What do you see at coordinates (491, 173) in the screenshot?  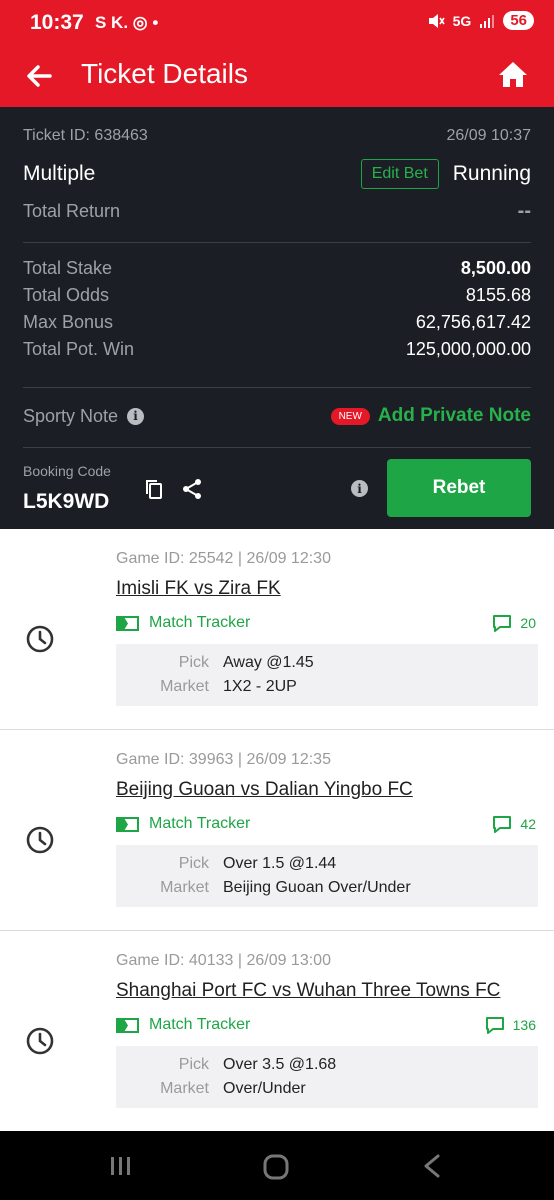 I see `ticket-status: Running` at bounding box center [491, 173].